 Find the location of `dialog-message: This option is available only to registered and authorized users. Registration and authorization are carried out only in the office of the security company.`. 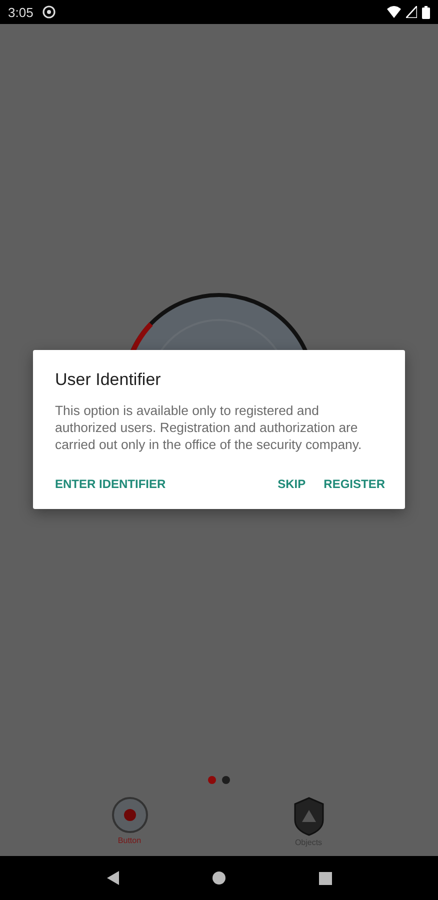

dialog-message: This option is available only to registered and authorized users. Registration and authorization are carried out only in the office of the security company. is located at coordinates (209, 427).